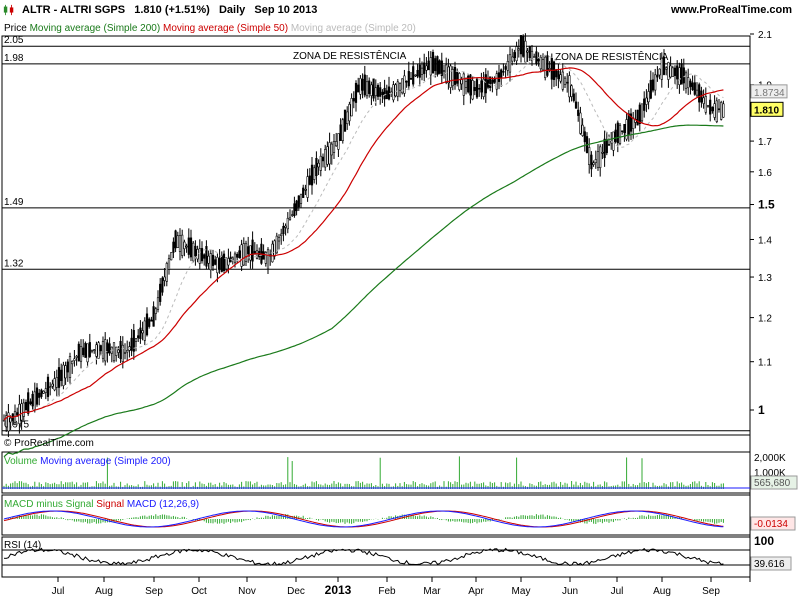 The image size is (800, 600). Describe the element at coordinates (87, 461) in the screenshot. I see `volume-legend: Volume Moving average (Simple 200)` at that location.